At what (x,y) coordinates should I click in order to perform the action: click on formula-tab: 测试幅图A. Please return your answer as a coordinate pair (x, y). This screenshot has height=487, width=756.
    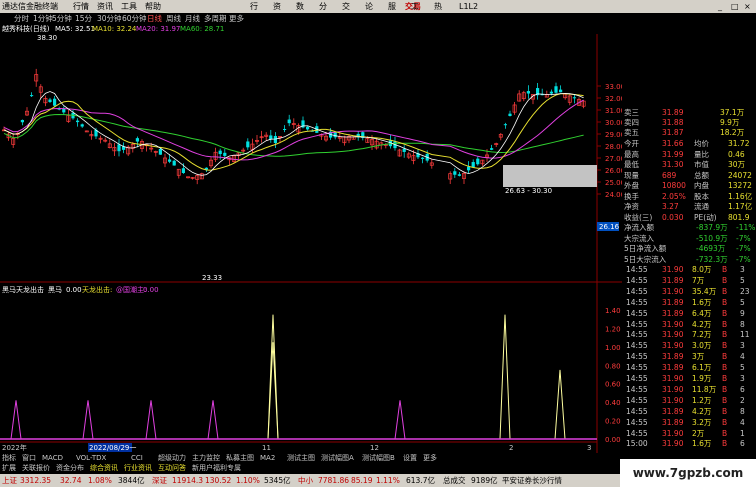
    Looking at the image, I should click on (337, 458).